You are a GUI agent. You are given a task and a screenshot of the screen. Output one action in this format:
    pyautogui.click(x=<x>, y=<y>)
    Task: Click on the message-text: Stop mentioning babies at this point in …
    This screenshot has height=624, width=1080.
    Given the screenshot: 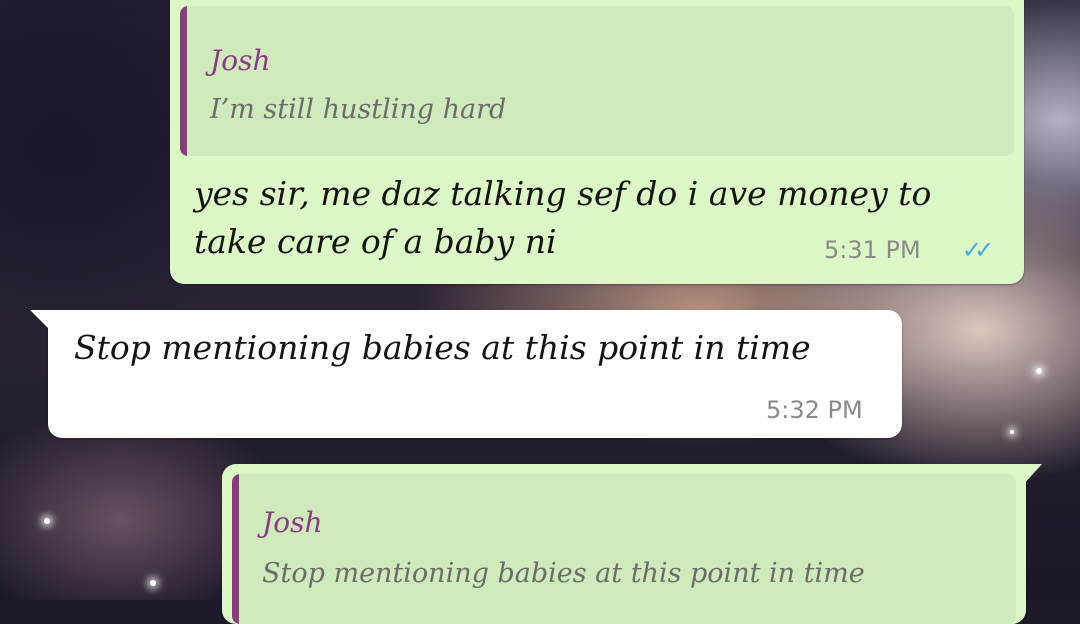 What is the action you would take?
    pyautogui.click(x=442, y=347)
    